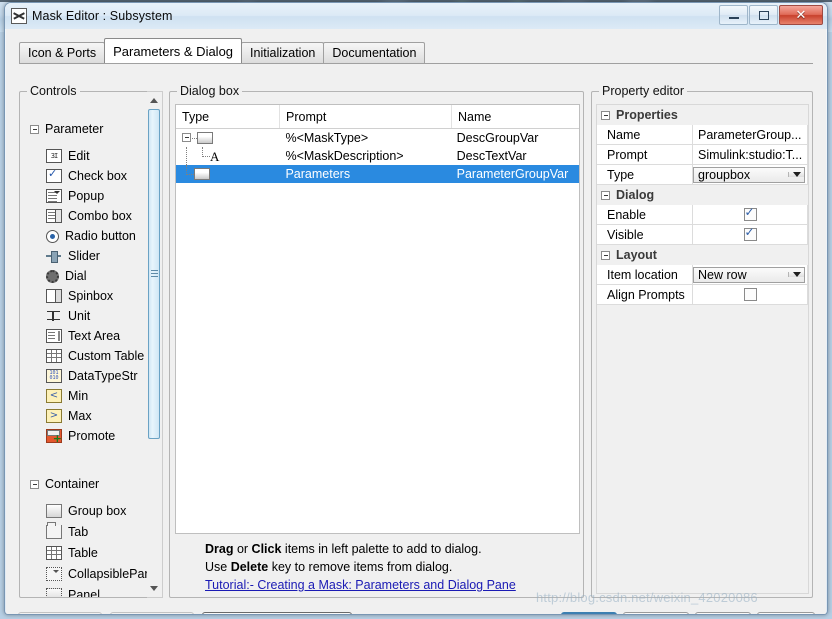 The height and width of the screenshot is (619, 832). I want to click on ok-button: OK, so click(589, 613).